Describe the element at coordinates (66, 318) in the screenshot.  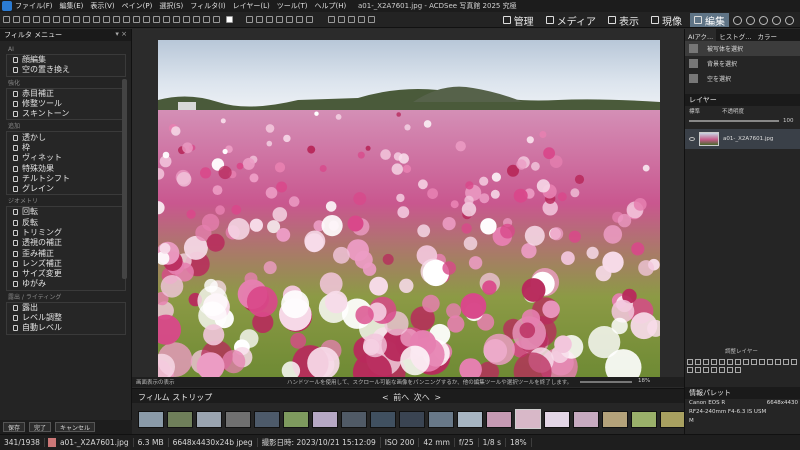
I see `filter-levels: レベル調整` at that location.